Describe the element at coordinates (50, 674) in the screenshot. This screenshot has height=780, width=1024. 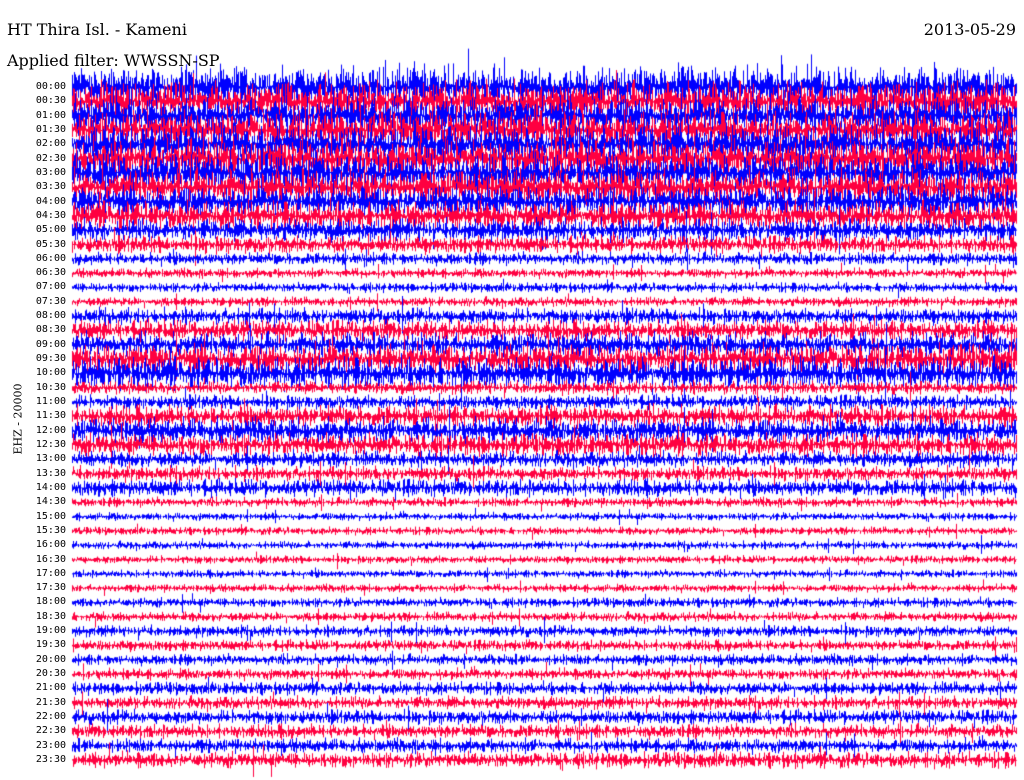
I see `time-label: 20:30` at that location.